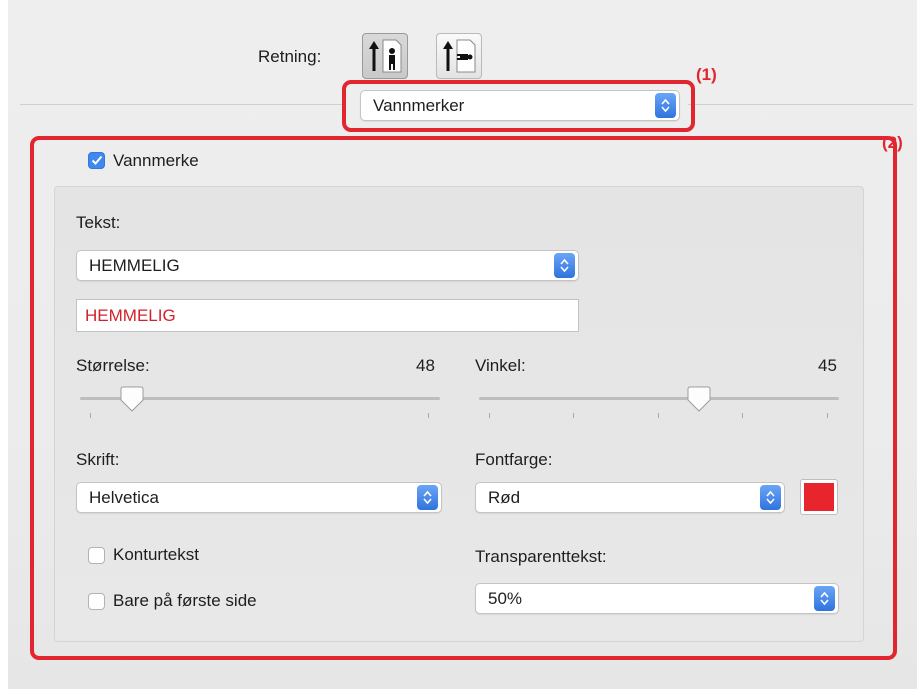 This screenshot has width=917, height=689. Describe the element at coordinates (132, 399) in the screenshot. I see `size-slider-knob` at that location.